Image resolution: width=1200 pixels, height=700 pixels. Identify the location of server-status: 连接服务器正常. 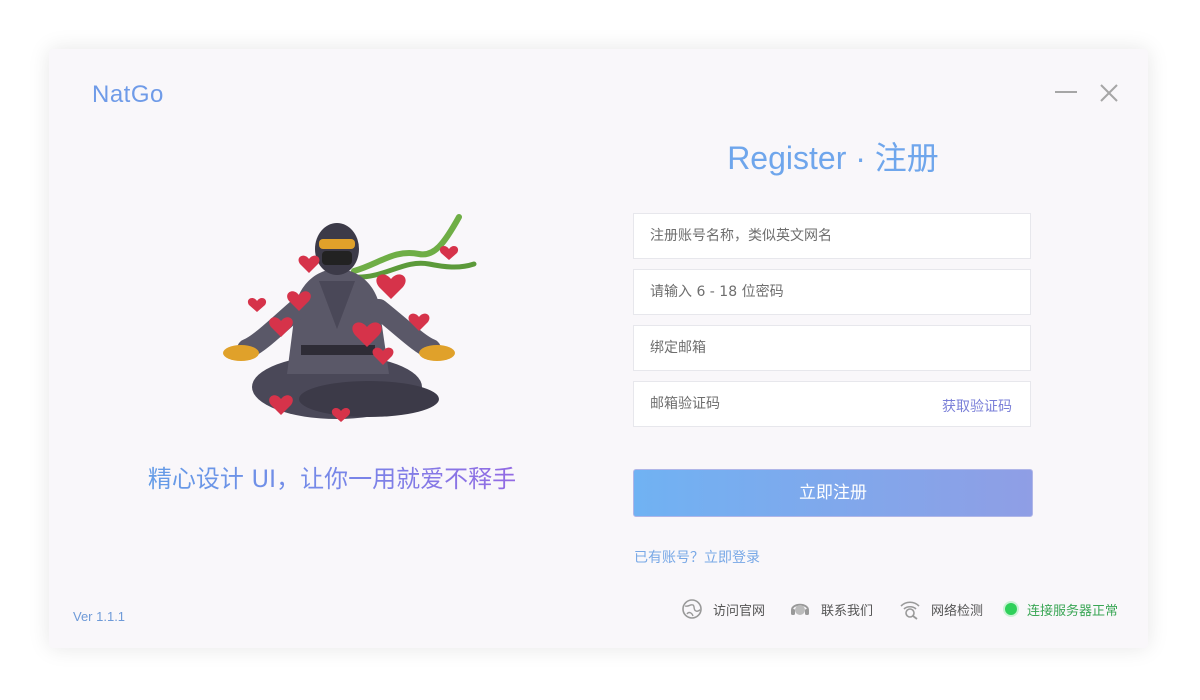
(1061, 609).